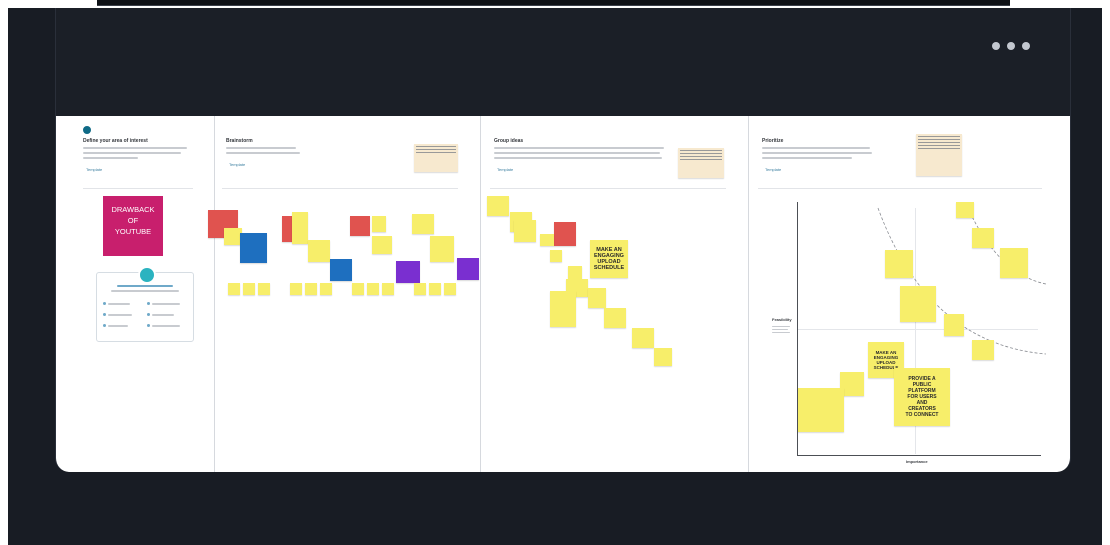 The width and height of the screenshot is (1110, 545). What do you see at coordinates (133, 226) in the screenshot?
I see `topic-card: DRAWBACK OF YOUTUBE` at bounding box center [133, 226].